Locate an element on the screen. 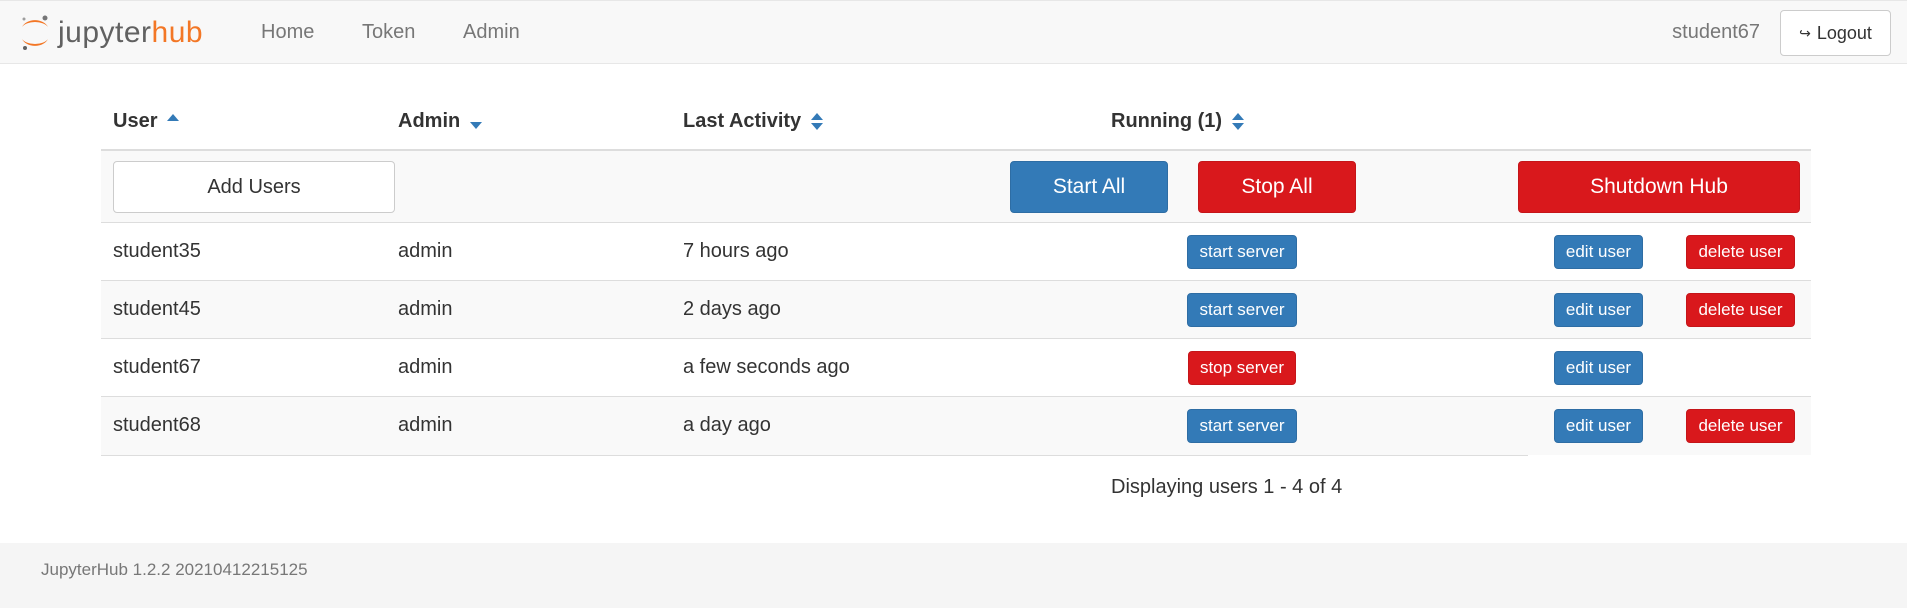  logo-text: jupyterhub is located at coordinates (131, 32).